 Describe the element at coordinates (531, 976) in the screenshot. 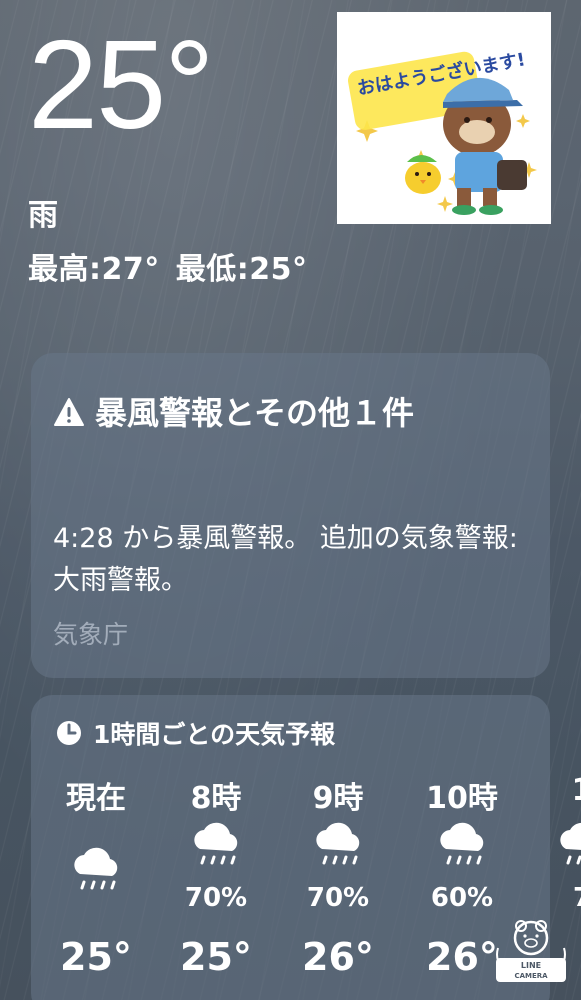

I see `watermark-camera: CAMERA` at that location.